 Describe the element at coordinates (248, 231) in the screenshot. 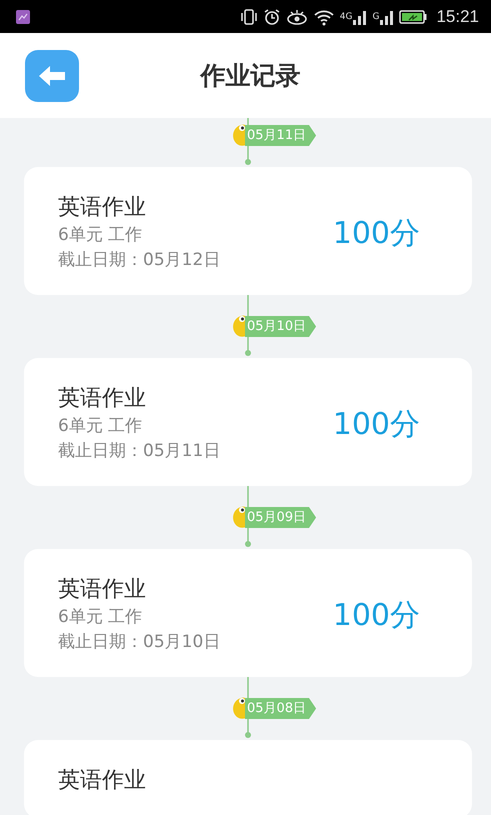

I see `homework-card: 英语作业 6单元 工作 截止日期：05月12日 100分` at that location.